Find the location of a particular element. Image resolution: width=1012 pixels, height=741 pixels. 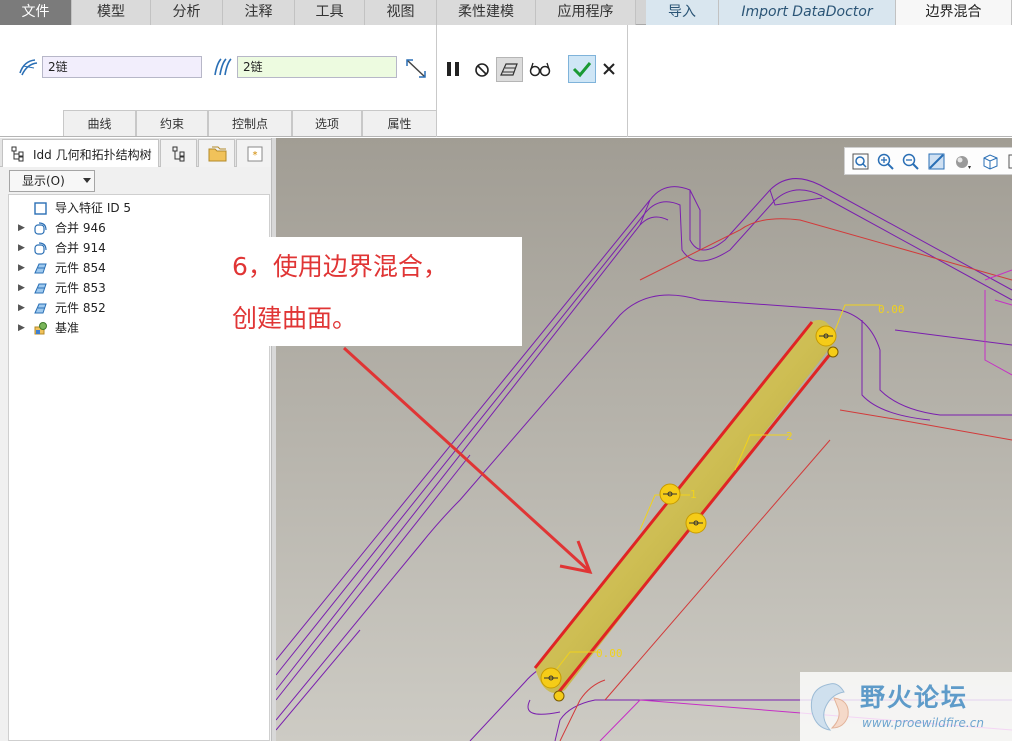

callout-line-1: 6，使用边界混合， is located at coordinates (340, 266).